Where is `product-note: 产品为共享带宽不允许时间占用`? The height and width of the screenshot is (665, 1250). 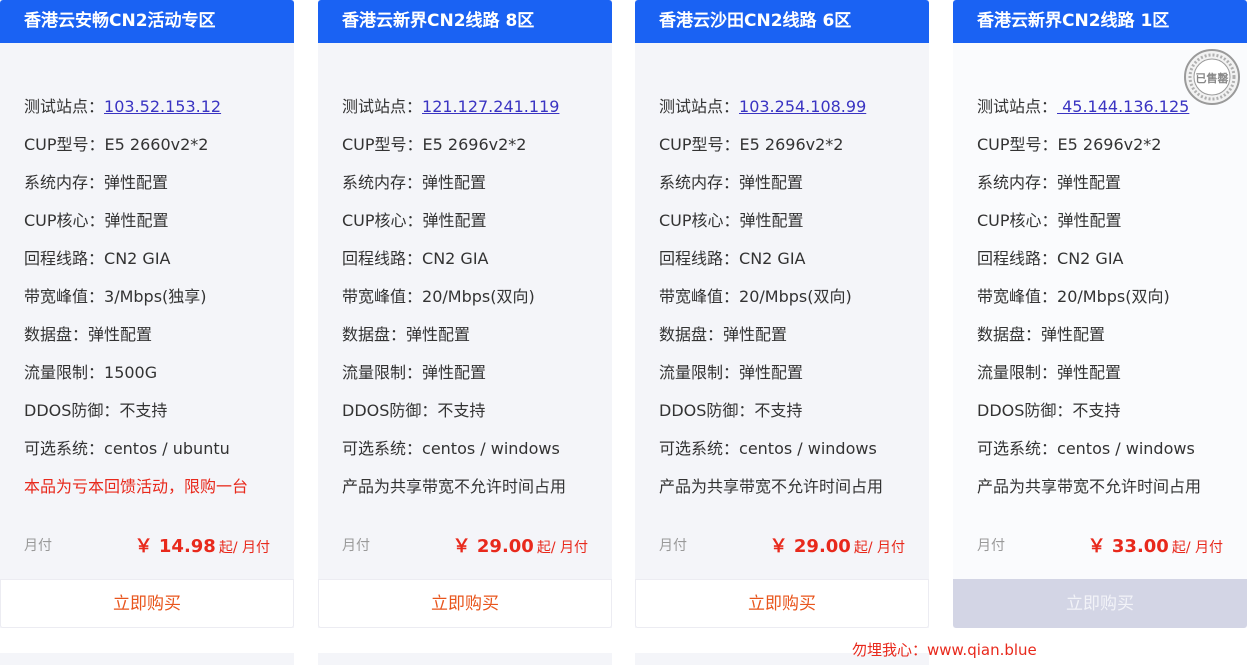
product-note: 产品为共享带宽不允许时间占用 is located at coordinates (771, 486).